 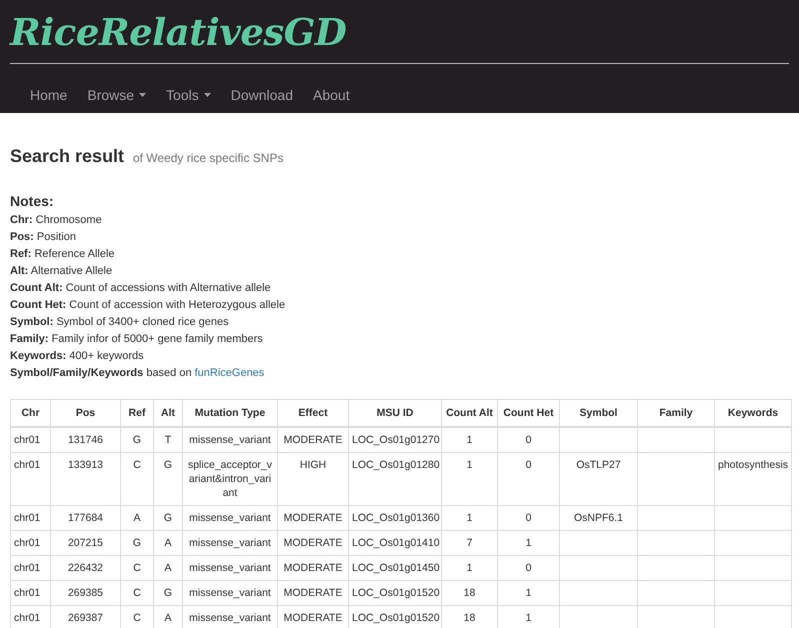 What do you see at coordinates (49, 95) in the screenshot?
I see `nav-link: Home` at bounding box center [49, 95].